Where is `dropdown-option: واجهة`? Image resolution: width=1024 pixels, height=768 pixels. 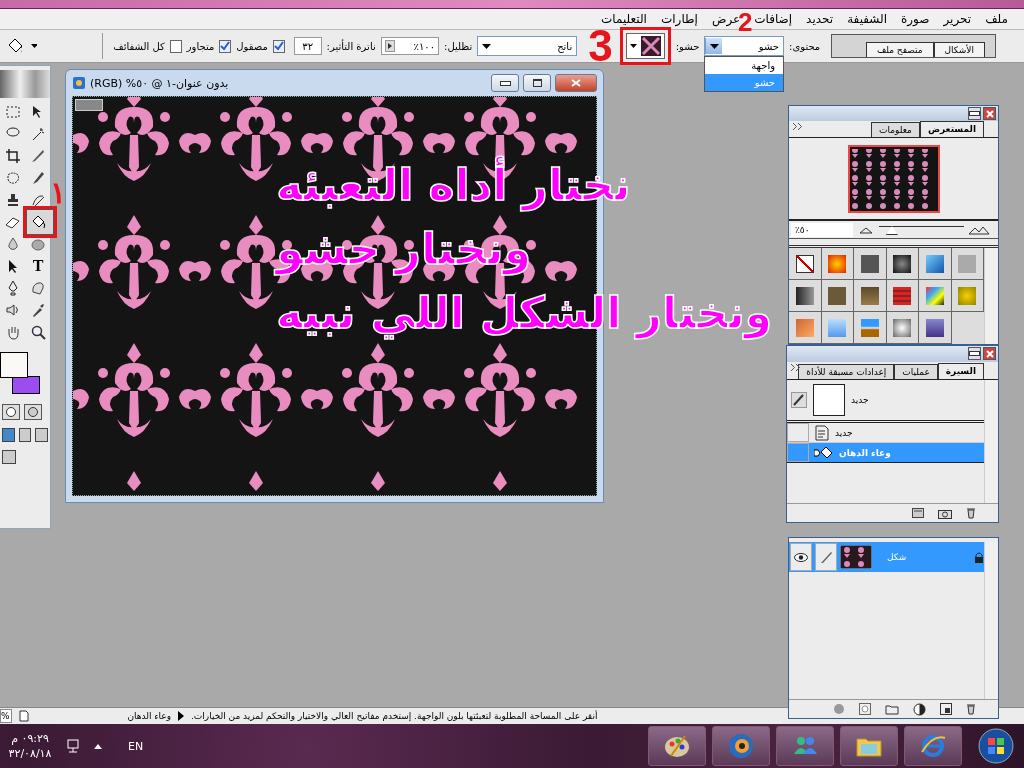 dropdown-option: واجهة is located at coordinates (744, 65).